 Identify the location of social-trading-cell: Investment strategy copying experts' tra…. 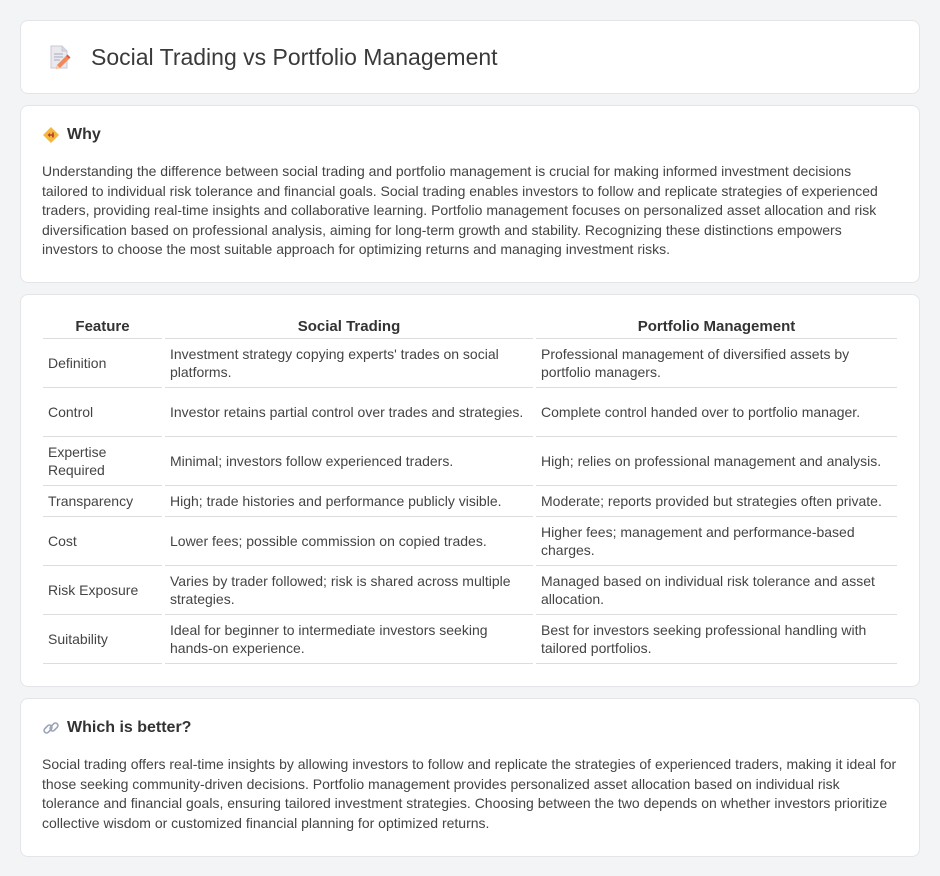
(349, 363).